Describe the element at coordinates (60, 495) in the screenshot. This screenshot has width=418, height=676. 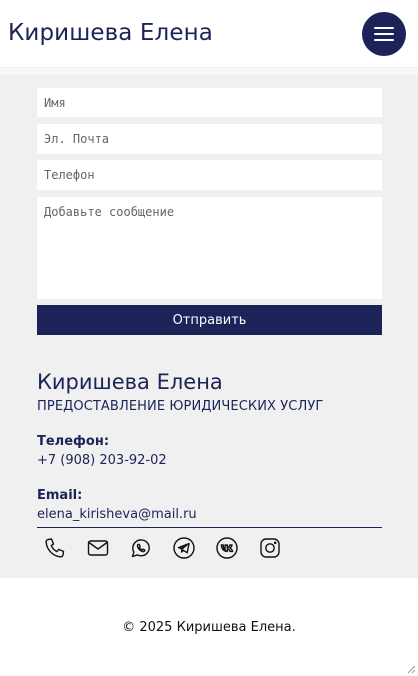
I see `email-label: Email:` at that location.